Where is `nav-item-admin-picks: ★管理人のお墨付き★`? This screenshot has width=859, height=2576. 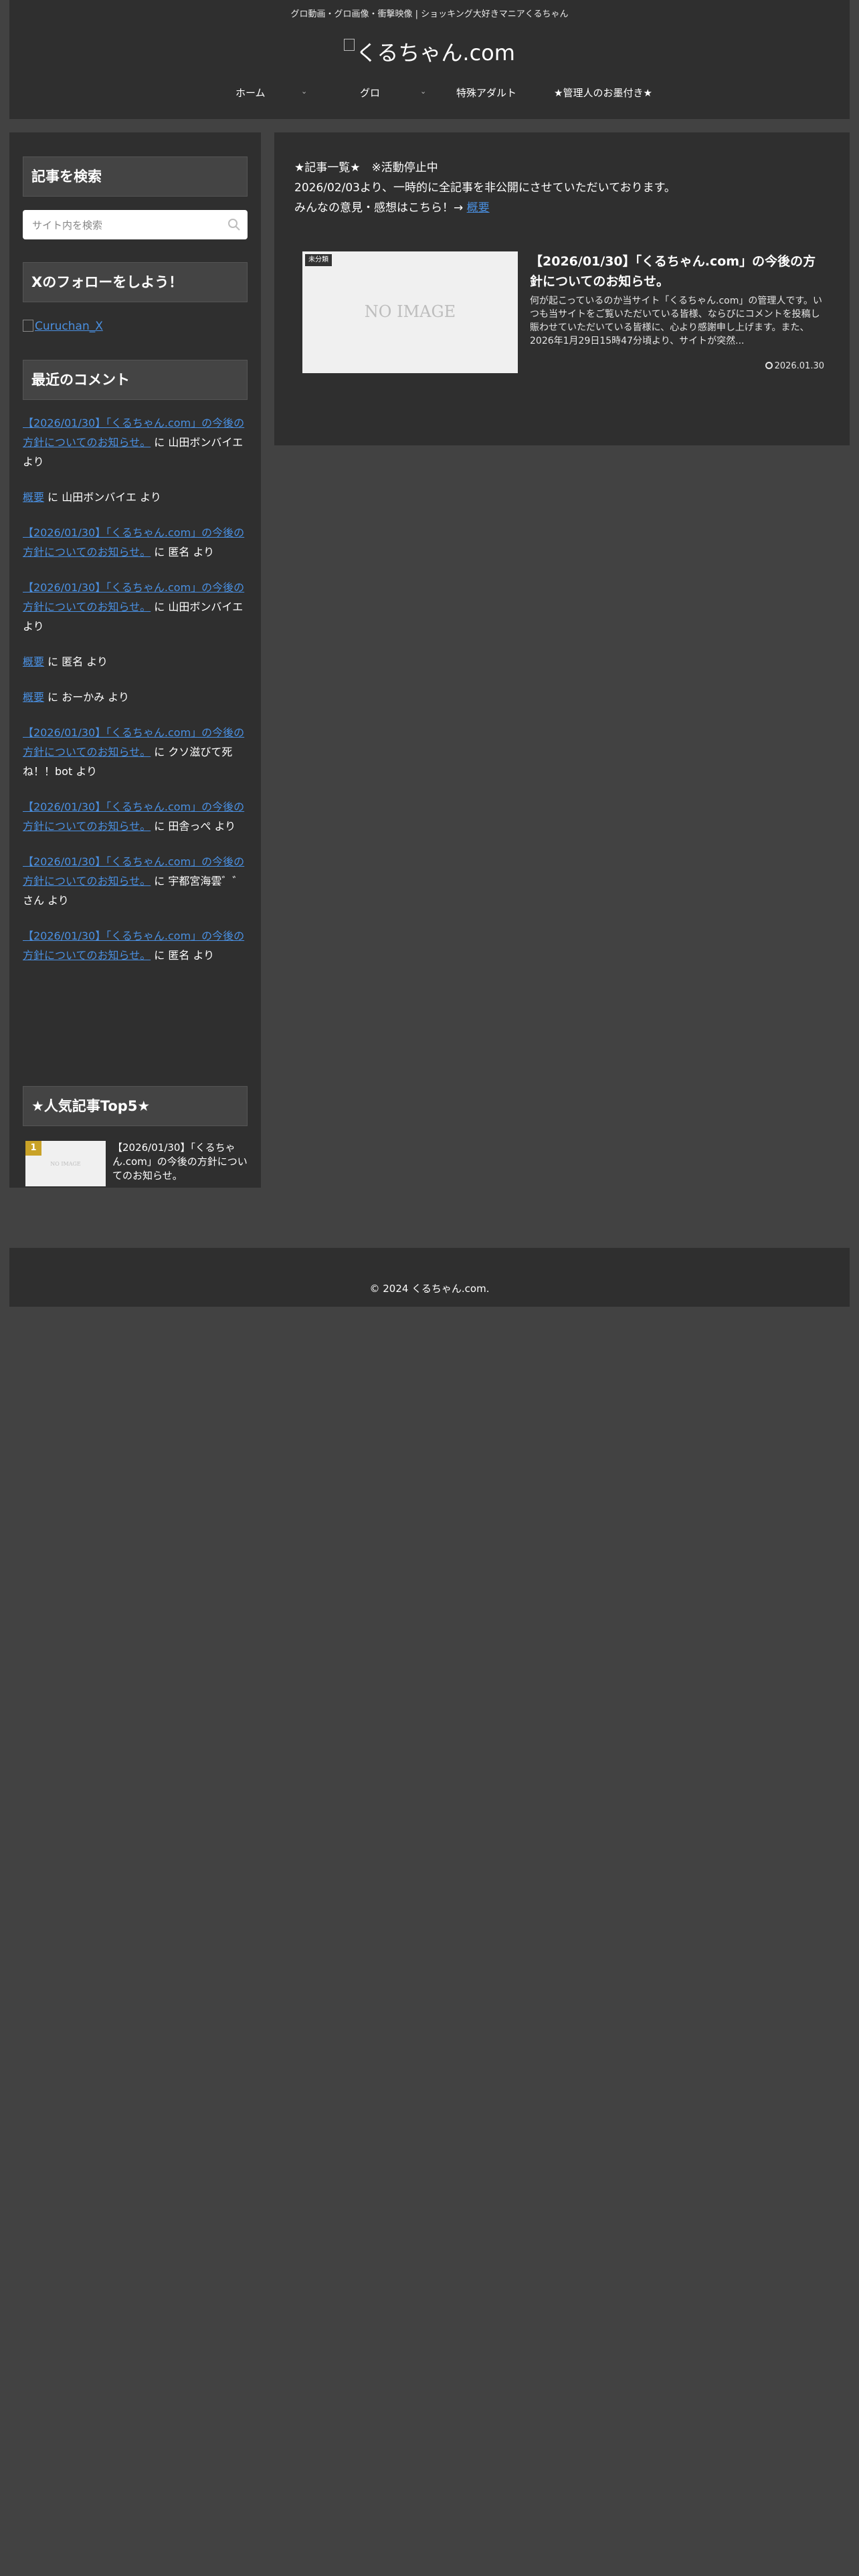
nav-item-admin-picks: ★管理人のお墨付き★ is located at coordinates (603, 93).